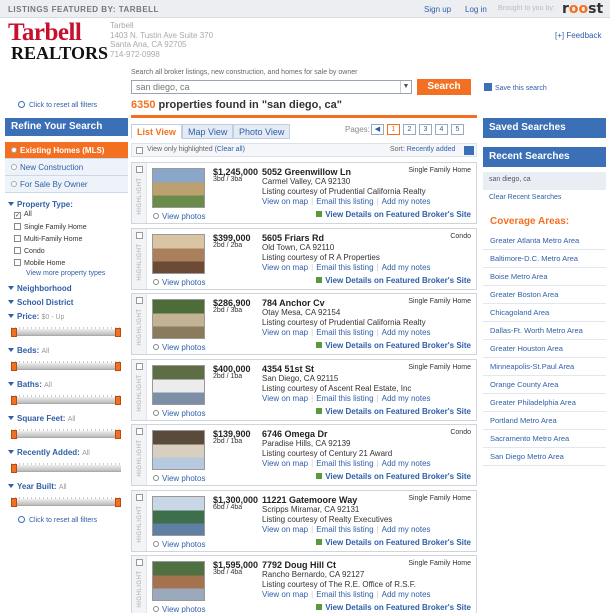  I want to click on option-new-construction: New Construction, so click(66, 167).